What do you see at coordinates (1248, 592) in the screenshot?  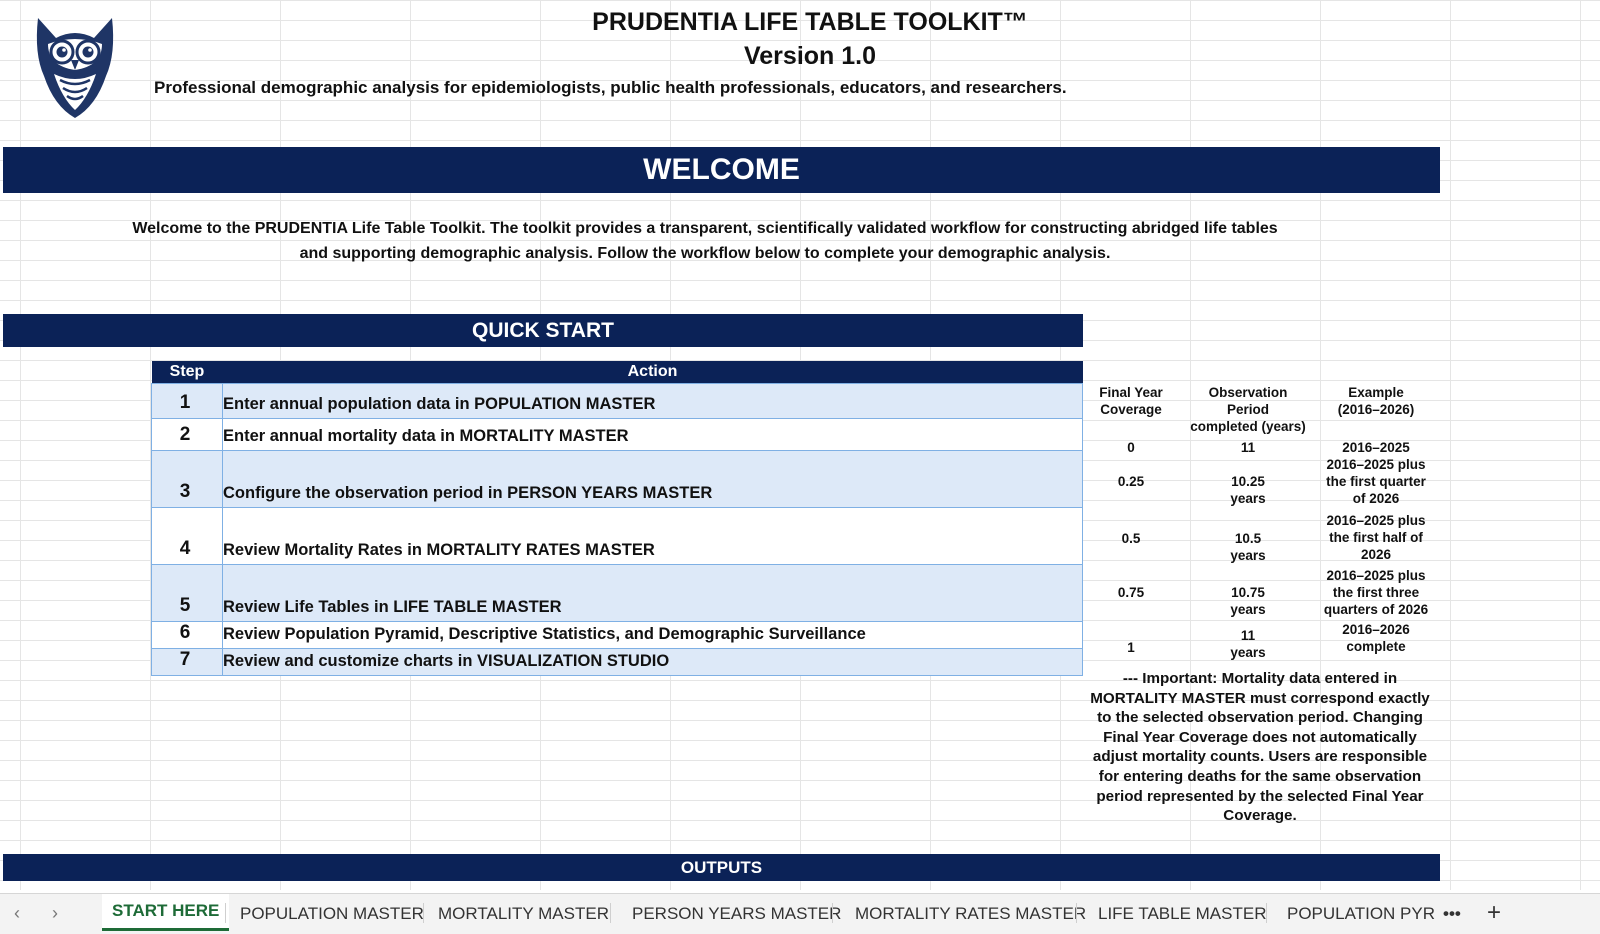 I see `period-number: 10.75` at bounding box center [1248, 592].